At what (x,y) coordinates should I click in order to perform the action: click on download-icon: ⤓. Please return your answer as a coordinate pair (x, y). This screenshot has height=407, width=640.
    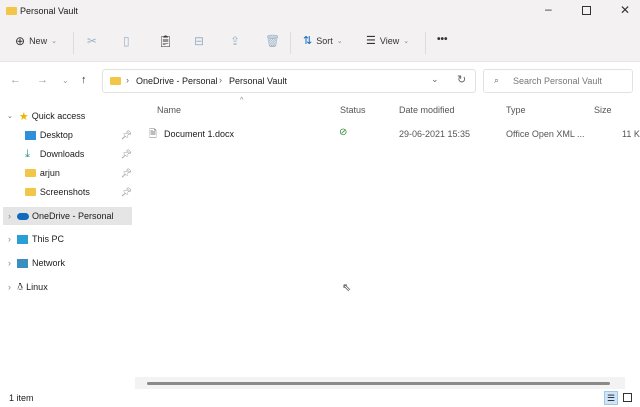
    Looking at the image, I should click on (27, 153).